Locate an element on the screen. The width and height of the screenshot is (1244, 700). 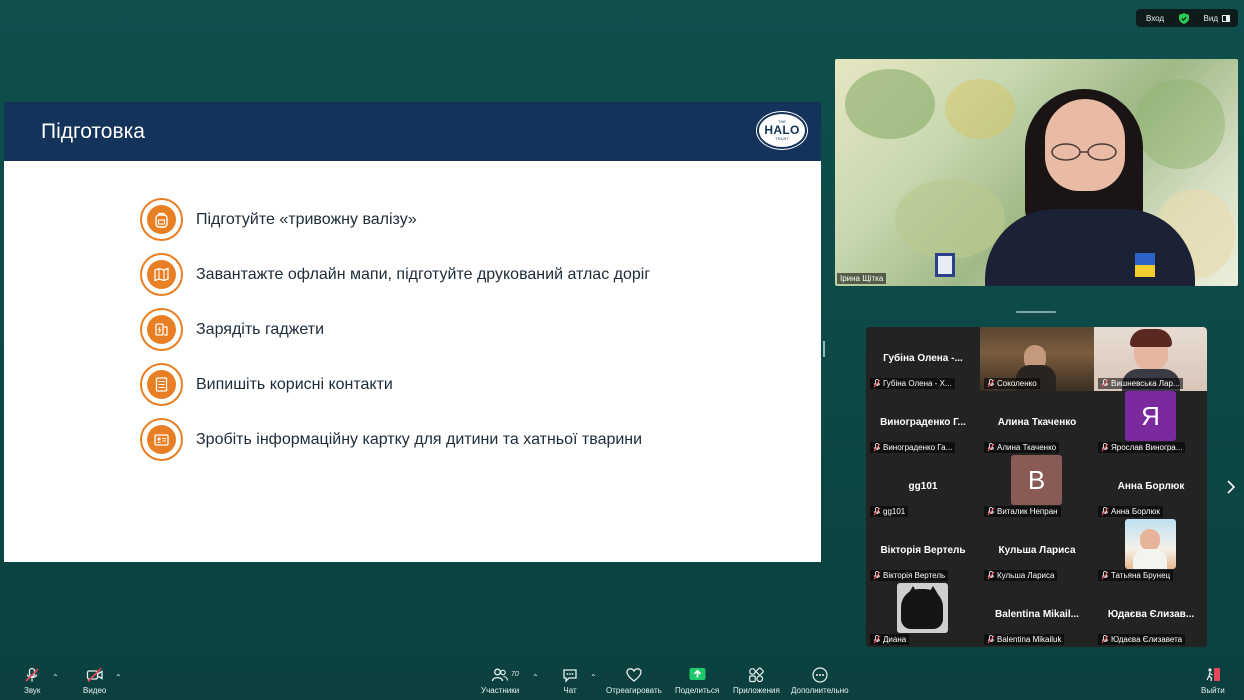
participant-name: Алина Ткаченко is located at coordinates (1027, 447).